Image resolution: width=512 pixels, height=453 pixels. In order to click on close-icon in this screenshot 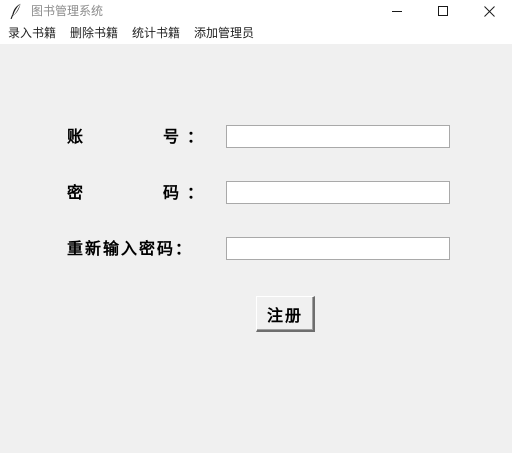, I will do `click(489, 11)`.